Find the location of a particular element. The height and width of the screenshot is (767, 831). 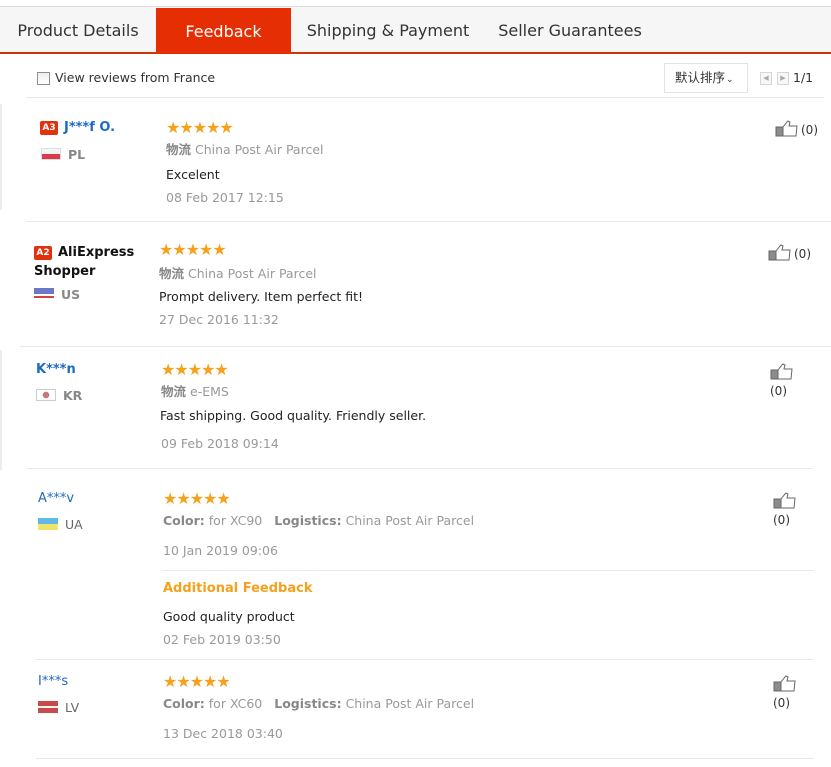

tab-seller-guarantees: Seller Guarantees is located at coordinates (570, 30).